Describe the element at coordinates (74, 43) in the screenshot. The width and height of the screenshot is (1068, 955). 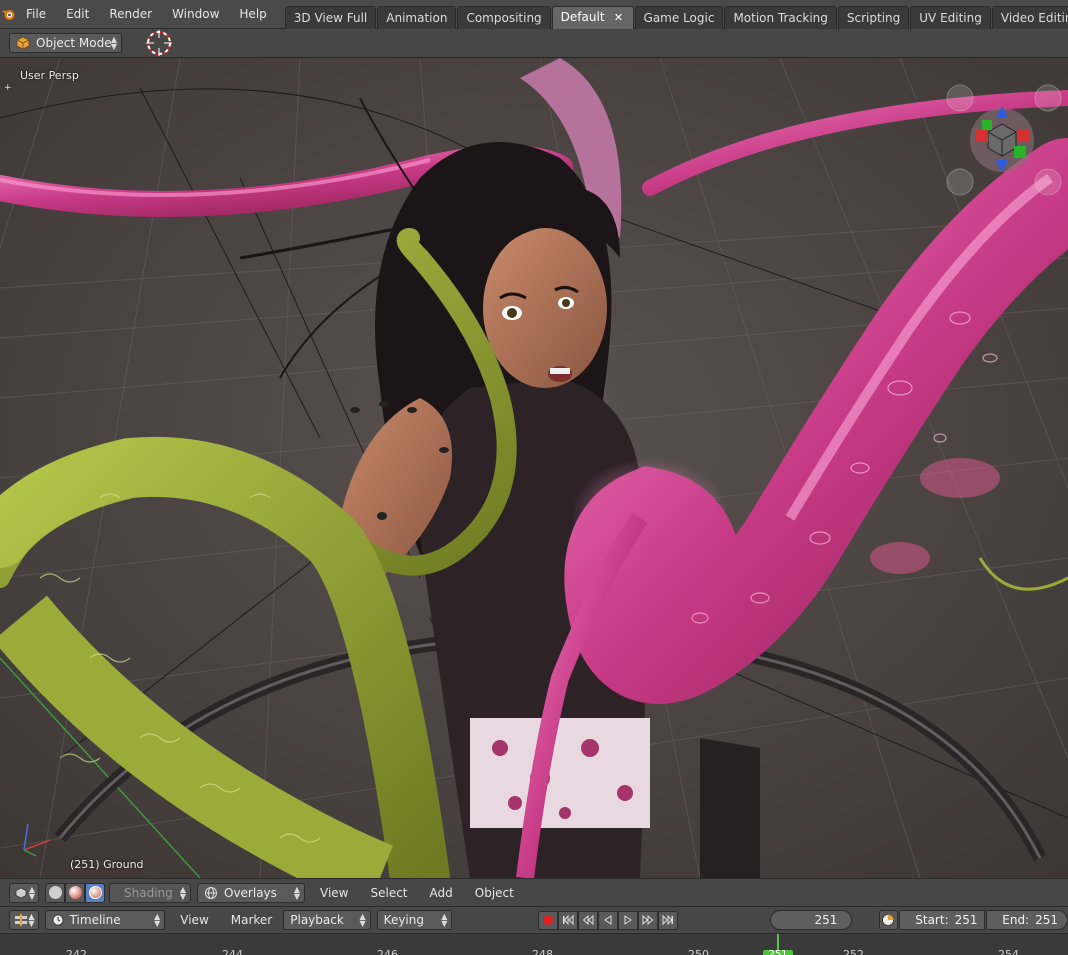
I see `object-mode-label: Object Mode` at that location.